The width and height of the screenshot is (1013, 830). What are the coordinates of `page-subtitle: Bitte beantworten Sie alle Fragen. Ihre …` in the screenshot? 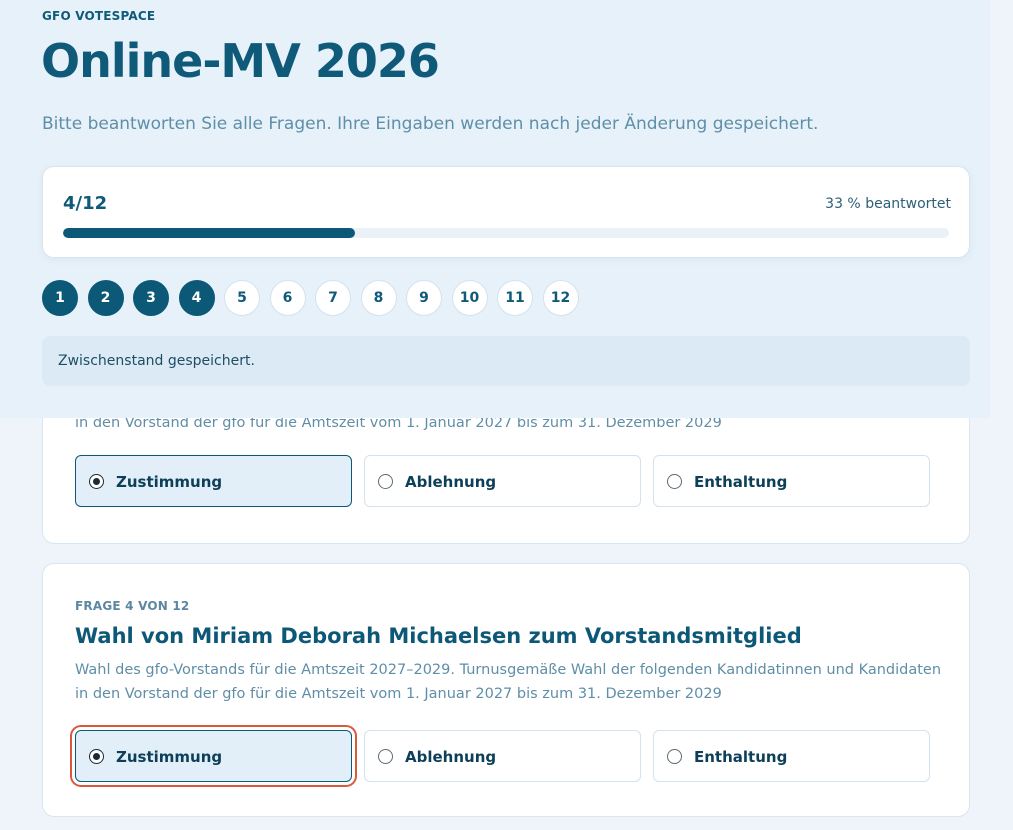 It's located at (430, 124).